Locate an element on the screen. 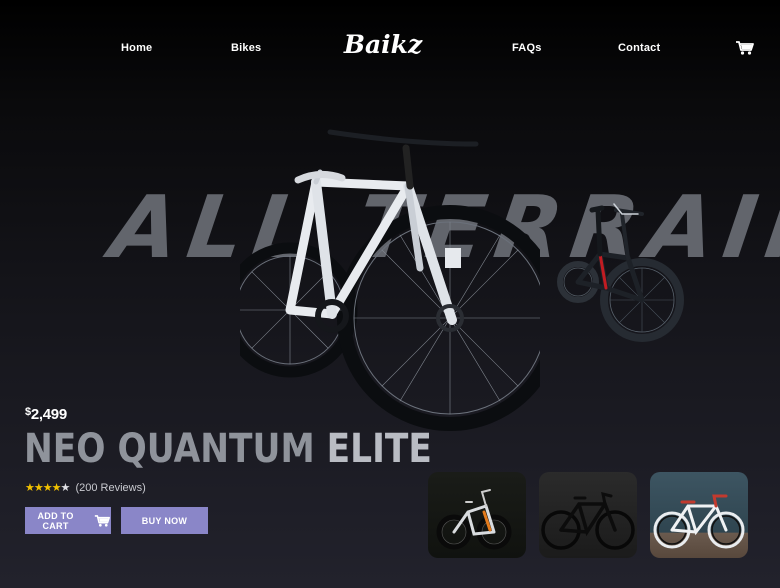  product-name: NEO QUANTUM ELITE is located at coordinates (228, 449).